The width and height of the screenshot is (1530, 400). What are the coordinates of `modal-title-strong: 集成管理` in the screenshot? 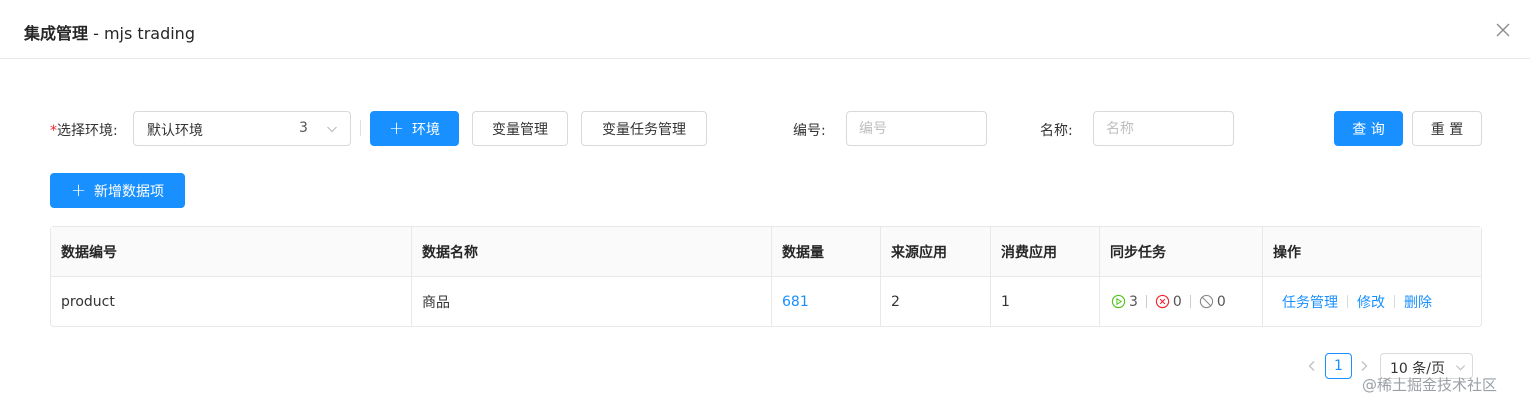 It's located at (56, 33).